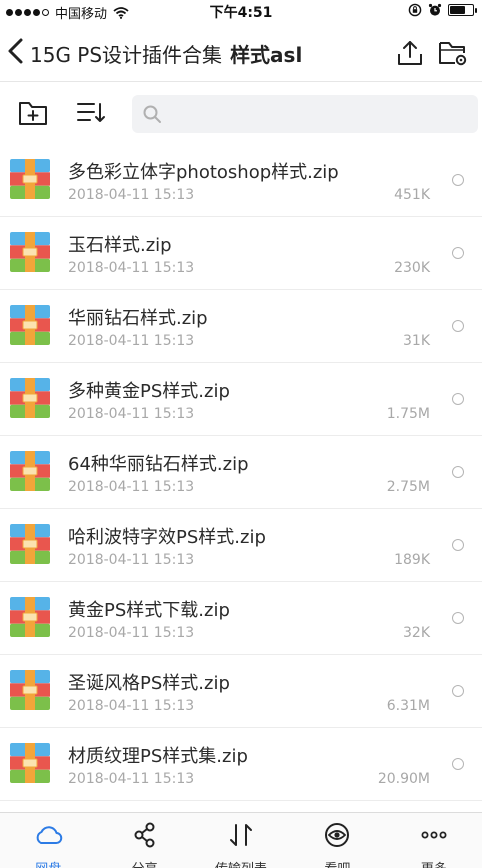 The height and width of the screenshot is (868, 482). What do you see at coordinates (138, 318) in the screenshot?
I see `file-name: 华丽钻石样式.zip` at bounding box center [138, 318].